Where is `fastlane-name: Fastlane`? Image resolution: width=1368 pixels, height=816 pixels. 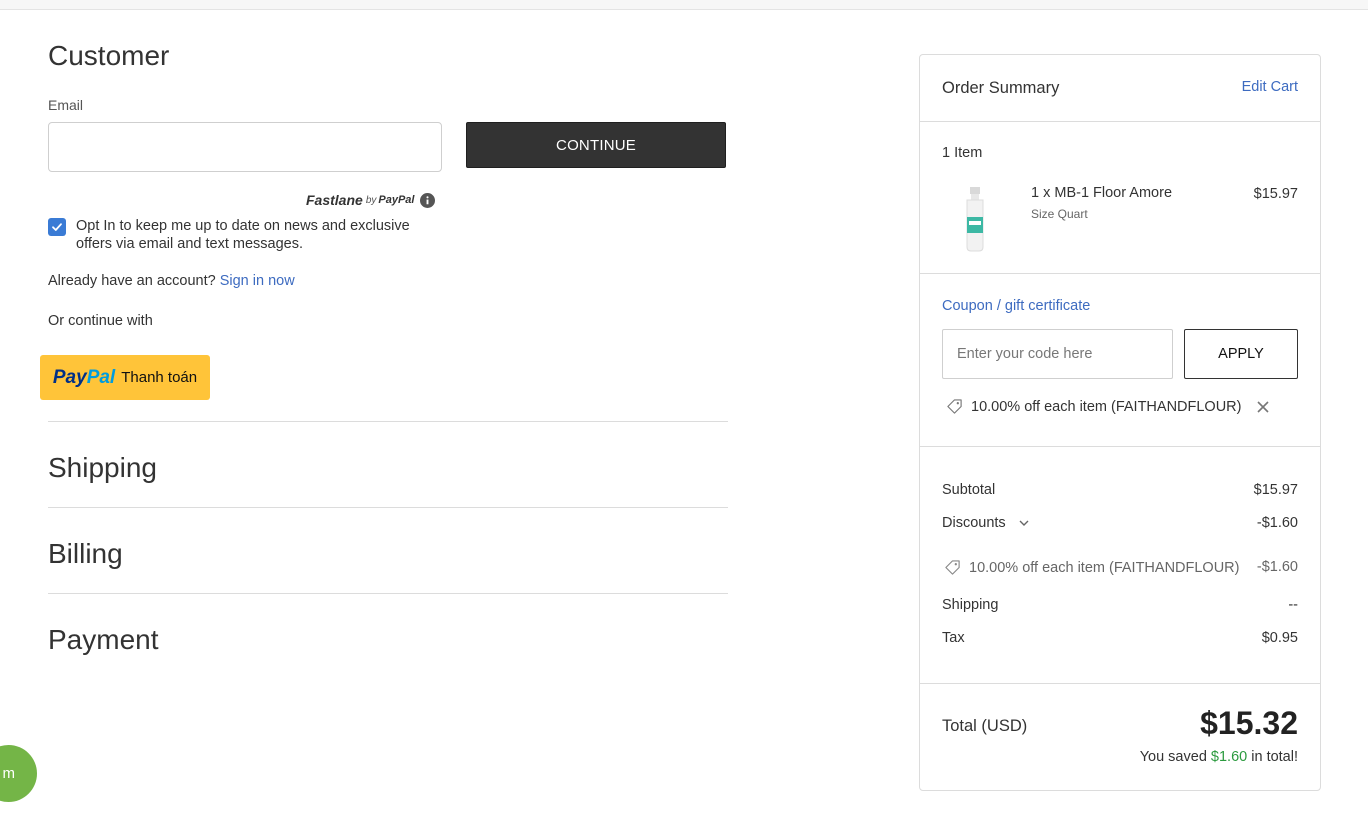
fastlane-name: Fastlane is located at coordinates (334, 200).